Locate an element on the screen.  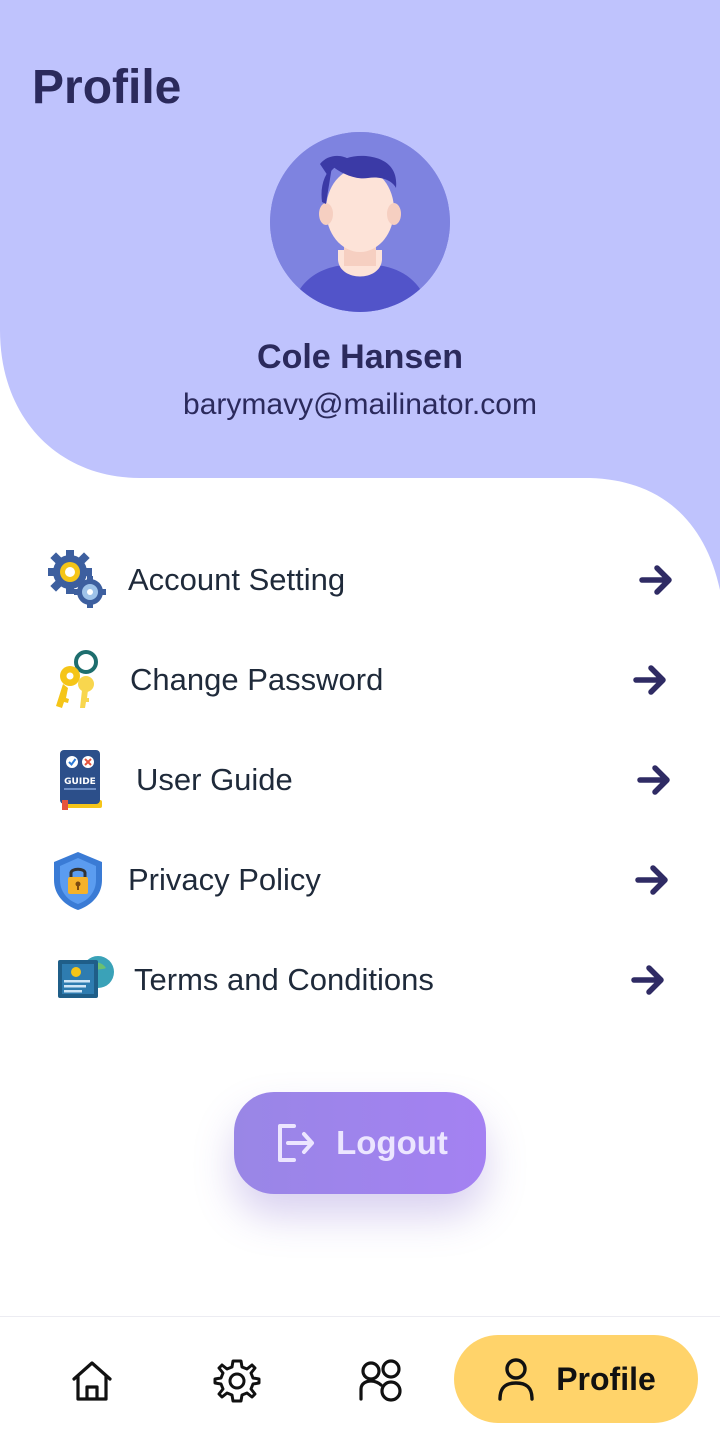
page-title: Profile is located at coordinates (107, 87).